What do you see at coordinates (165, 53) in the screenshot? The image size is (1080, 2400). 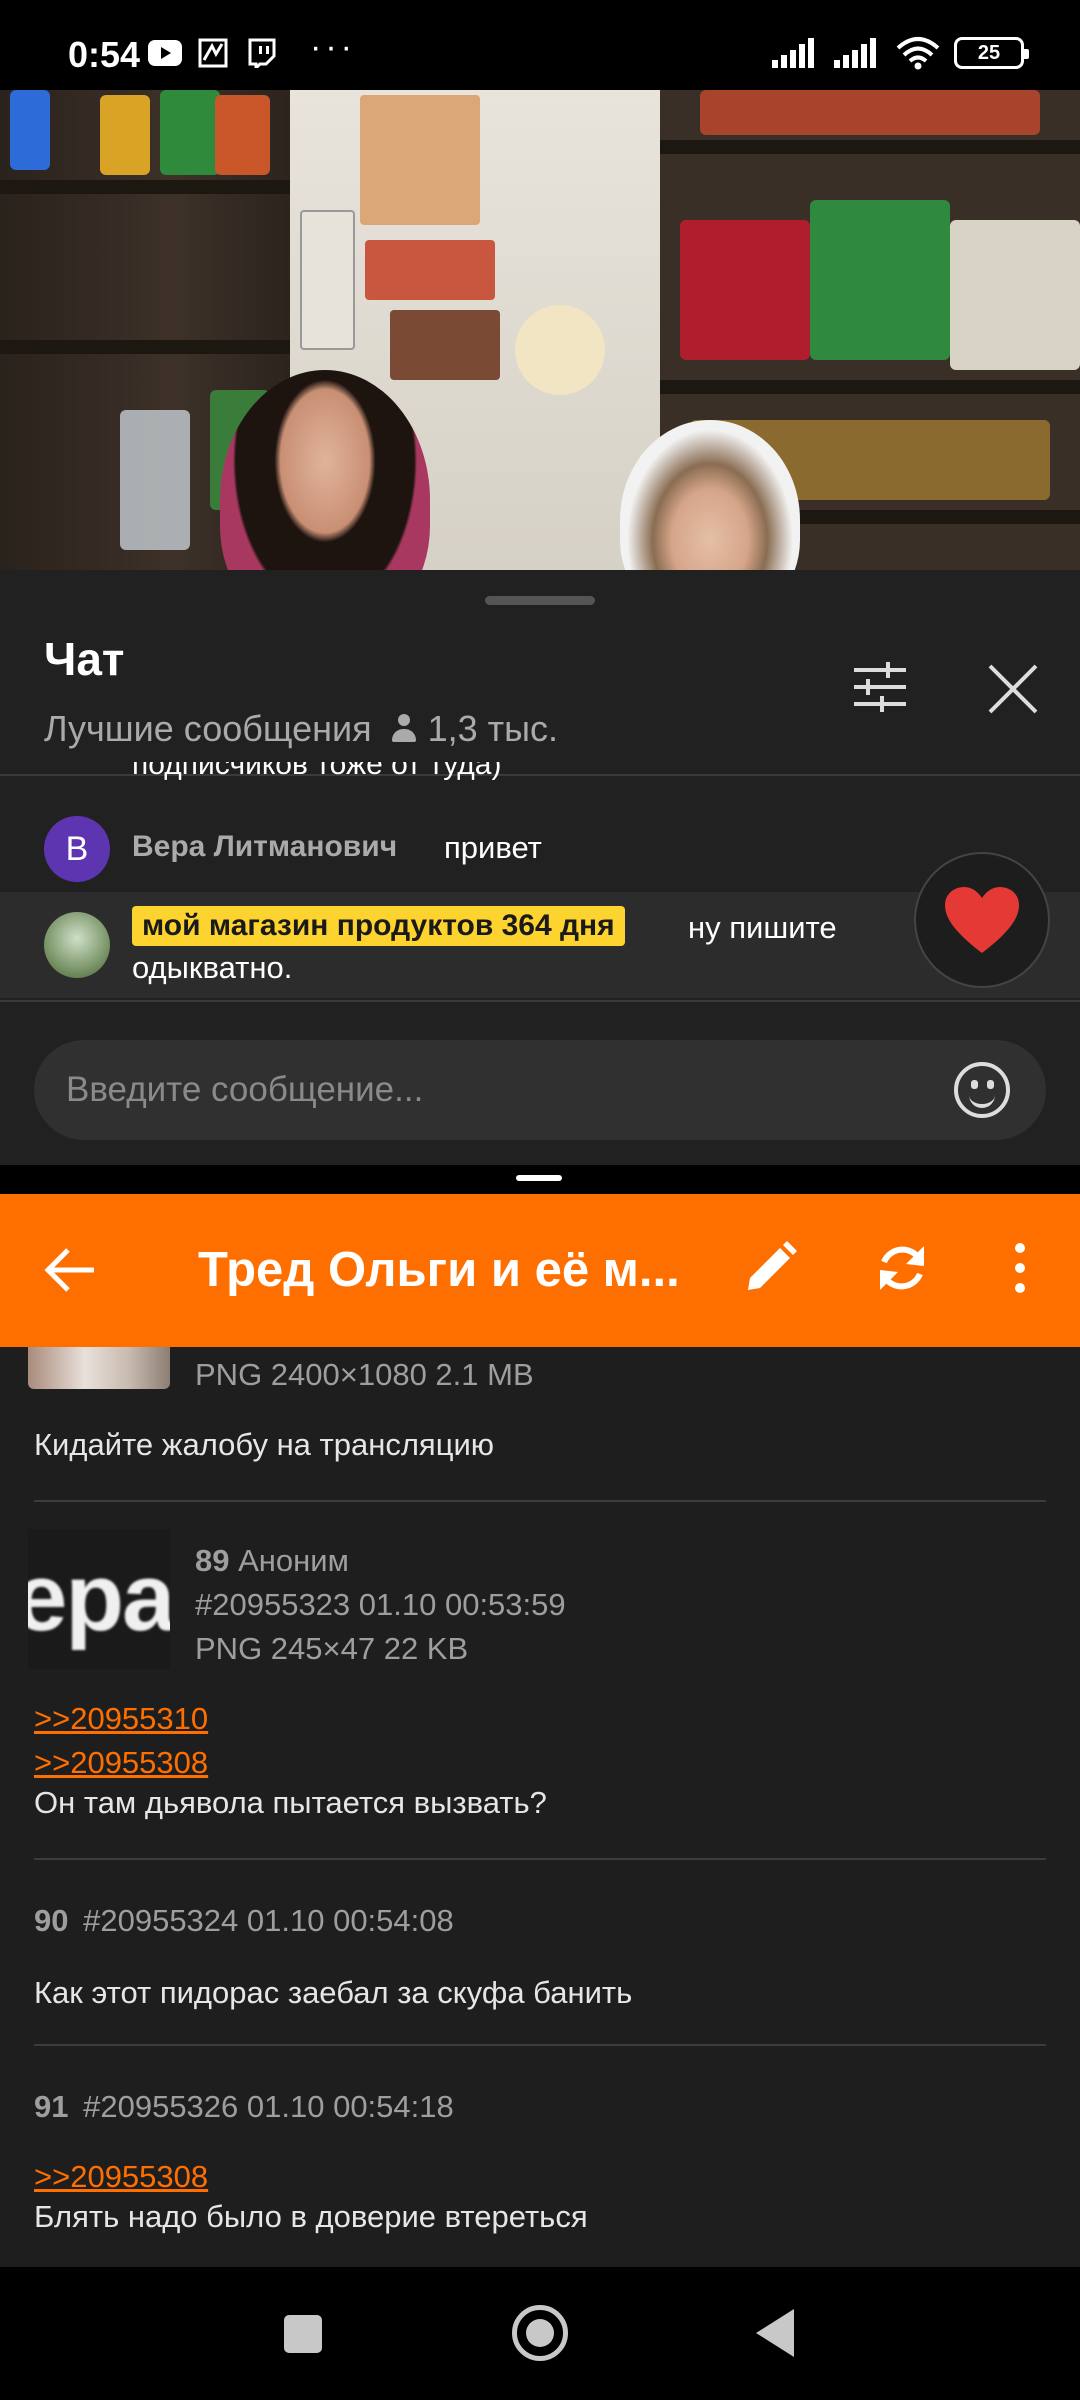 I see `youtube-icon` at bounding box center [165, 53].